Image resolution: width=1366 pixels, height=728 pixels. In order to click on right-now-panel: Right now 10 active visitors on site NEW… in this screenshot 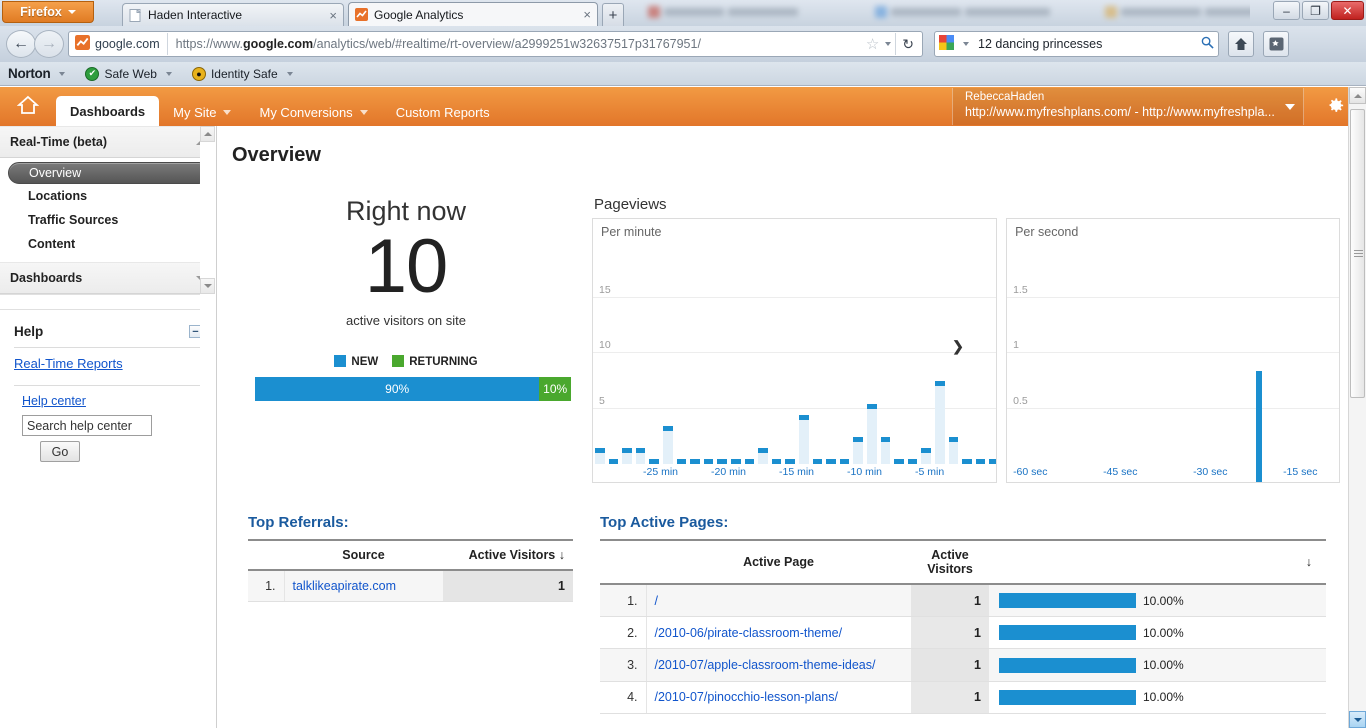, I will do `click(406, 299)`.